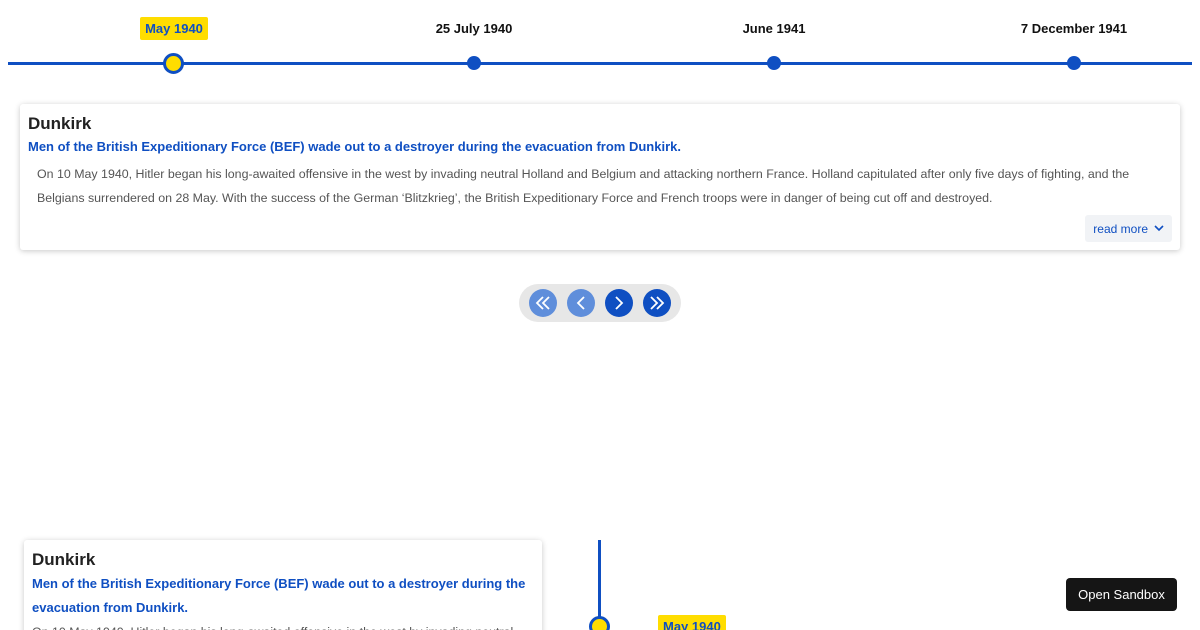 The height and width of the screenshot is (630, 1200). I want to click on chevron-left-icon, so click(580, 303).